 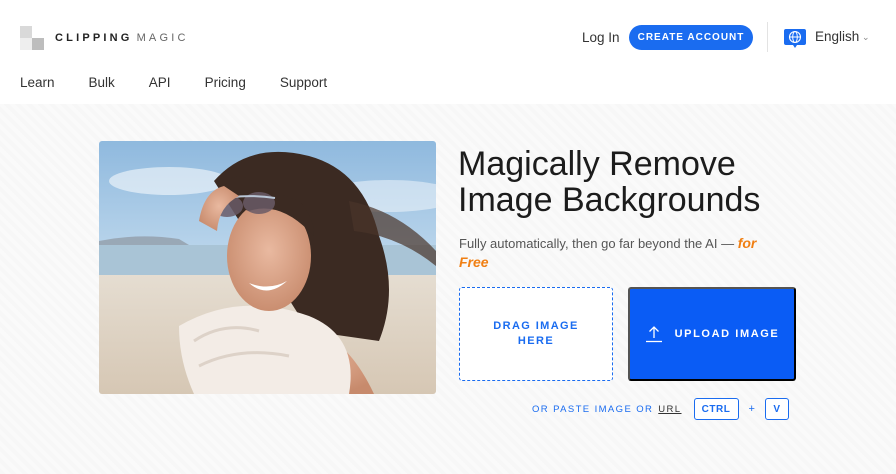 What do you see at coordinates (776, 409) in the screenshot?
I see `v-key: V` at bounding box center [776, 409].